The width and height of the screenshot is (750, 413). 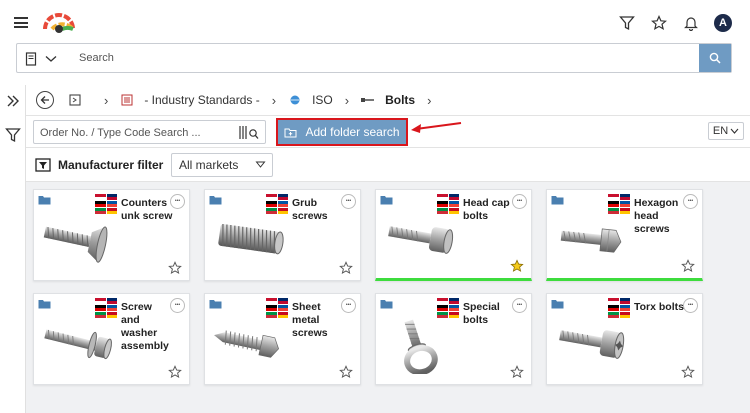 I want to click on avatar: A, so click(x=723, y=23).